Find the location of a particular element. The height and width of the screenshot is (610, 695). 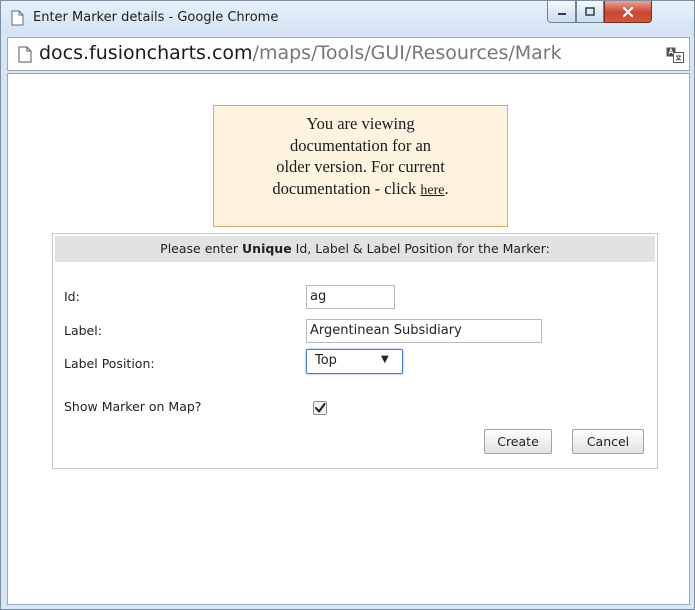

maximize-icon is located at coordinates (590, 11).